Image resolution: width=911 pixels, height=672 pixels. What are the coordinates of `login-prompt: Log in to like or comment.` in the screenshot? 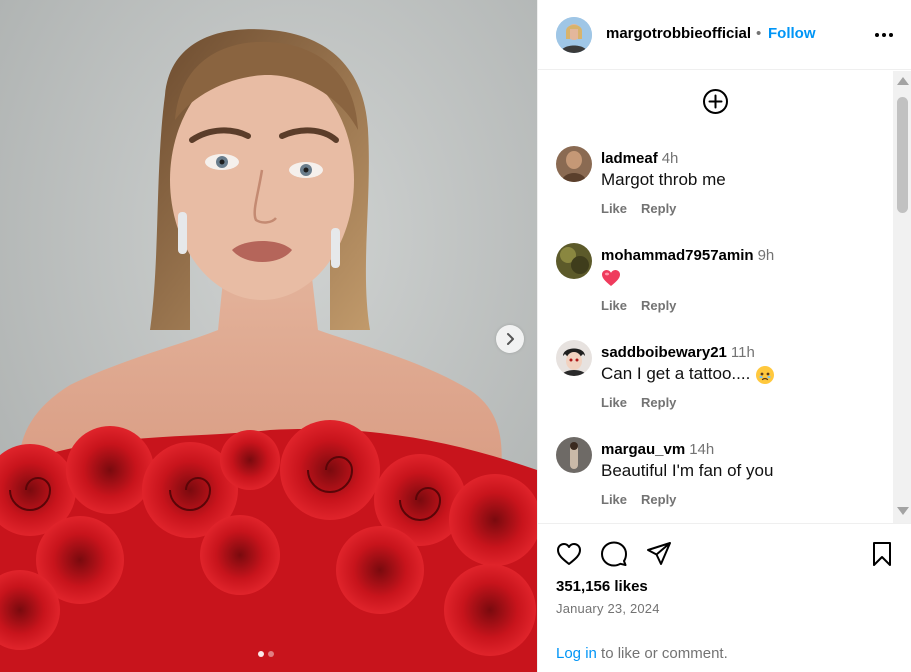 It's located at (642, 653).